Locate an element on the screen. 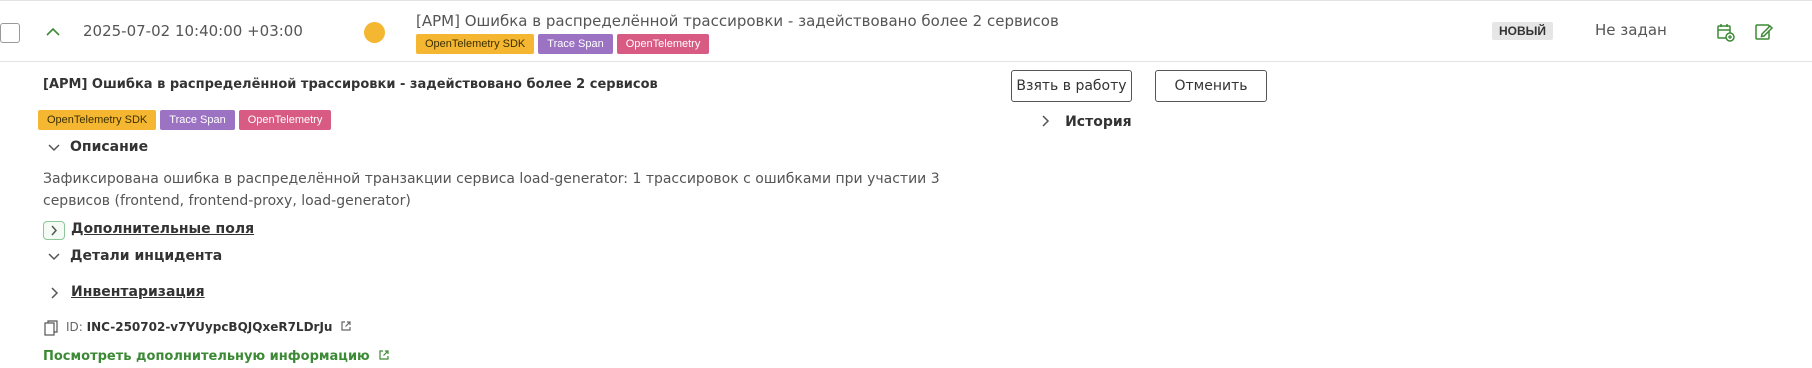  inventory-label: Инвентаризация is located at coordinates (138, 292).